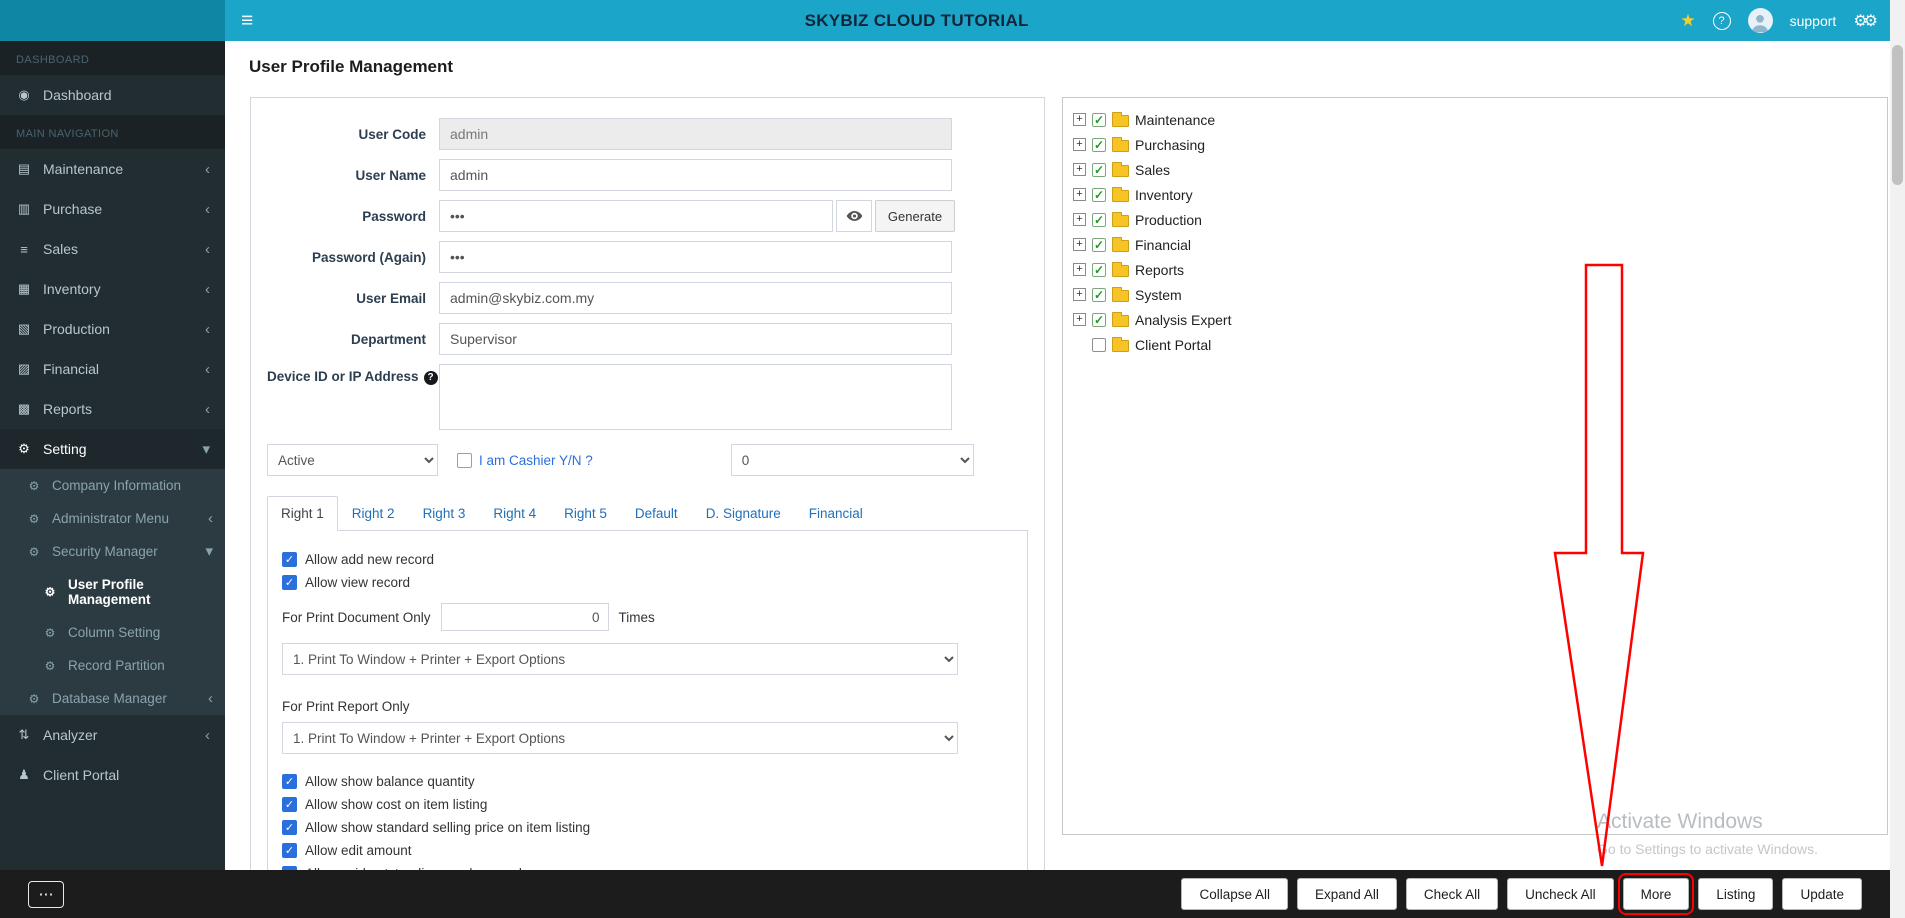 The width and height of the screenshot is (1905, 918). I want to click on cashier-checkbox, so click(464, 460).